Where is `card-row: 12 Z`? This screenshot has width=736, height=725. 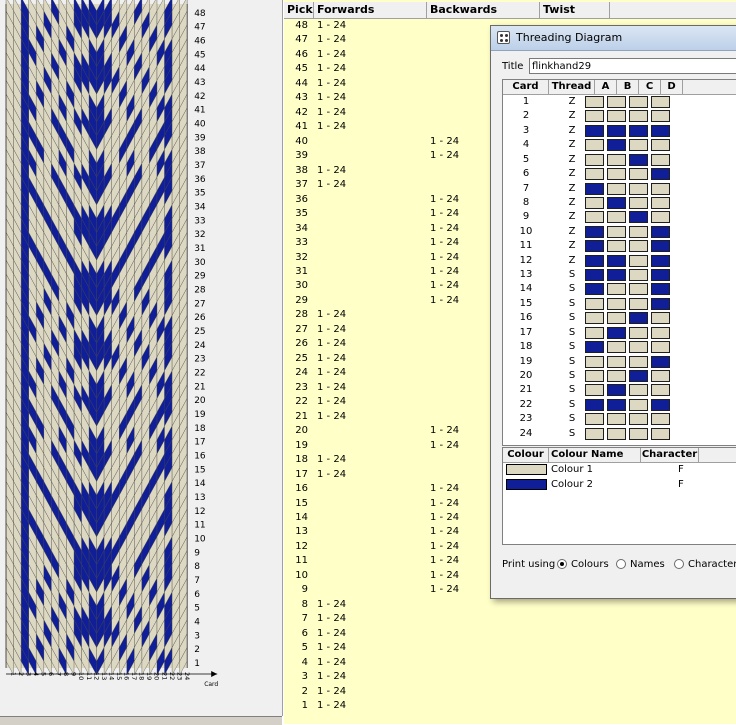
card-row: 12 Z is located at coordinates (619, 261).